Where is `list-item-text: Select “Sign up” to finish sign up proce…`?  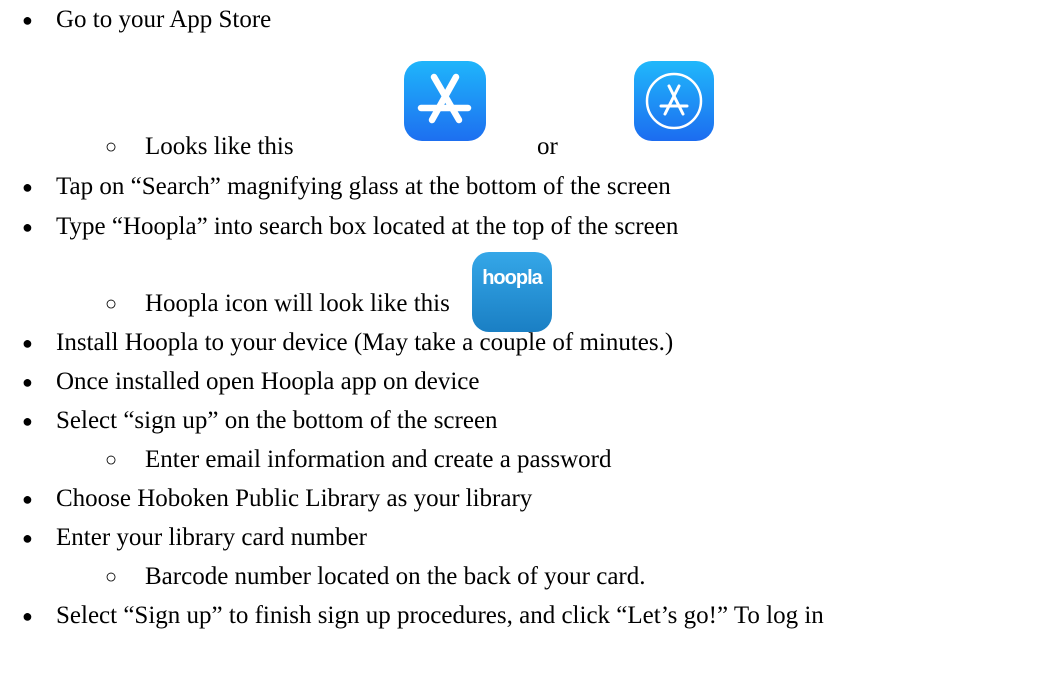 list-item-text: Select “Sign up” to finish sign up proce… is located at coordinates (440, 615).